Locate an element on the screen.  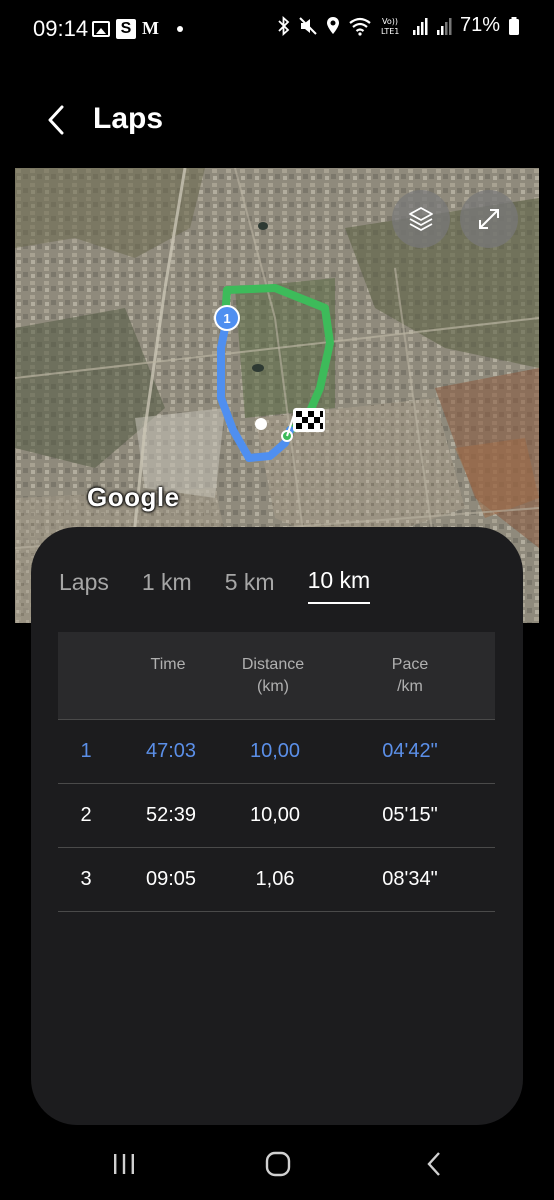
lap-distance: 1,06 is located at coordinates (275, 879).